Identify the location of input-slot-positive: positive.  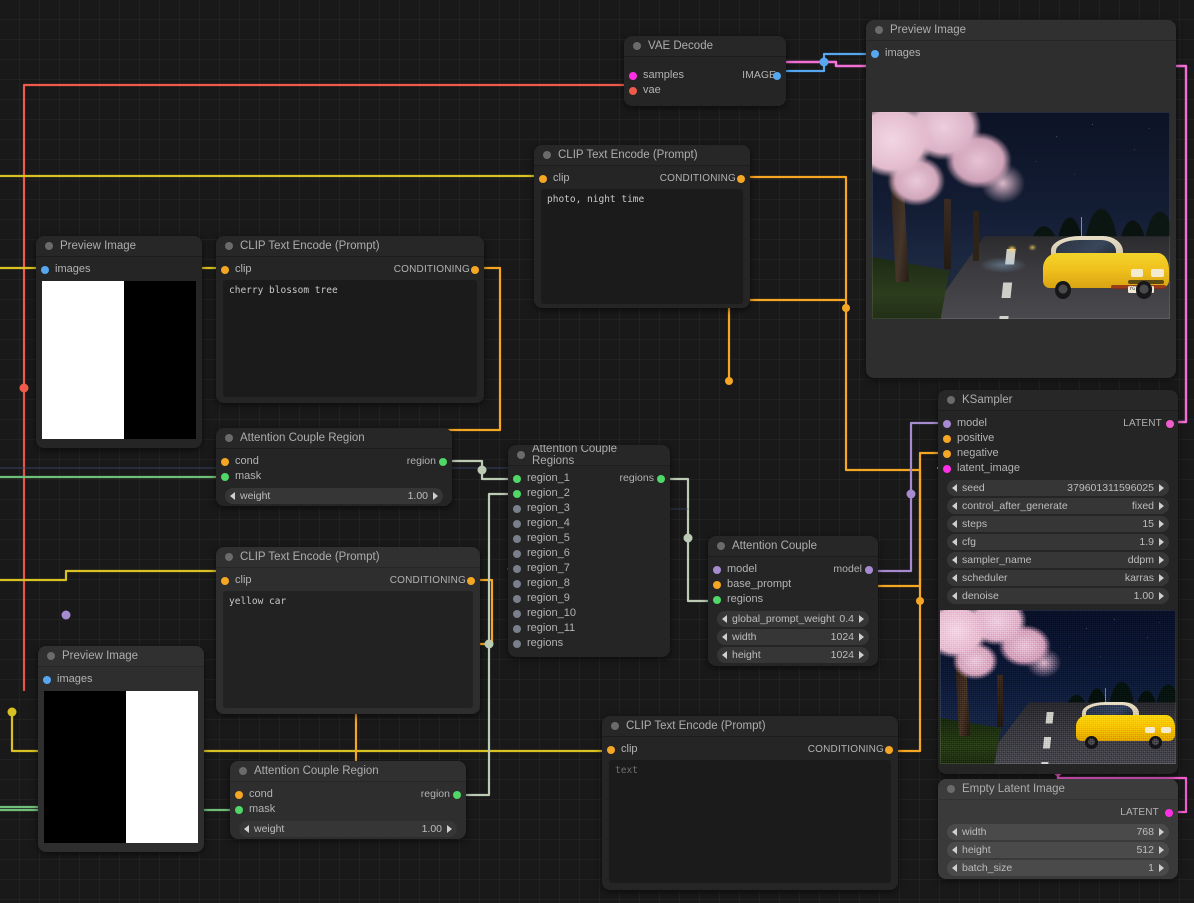
(1058, 438).